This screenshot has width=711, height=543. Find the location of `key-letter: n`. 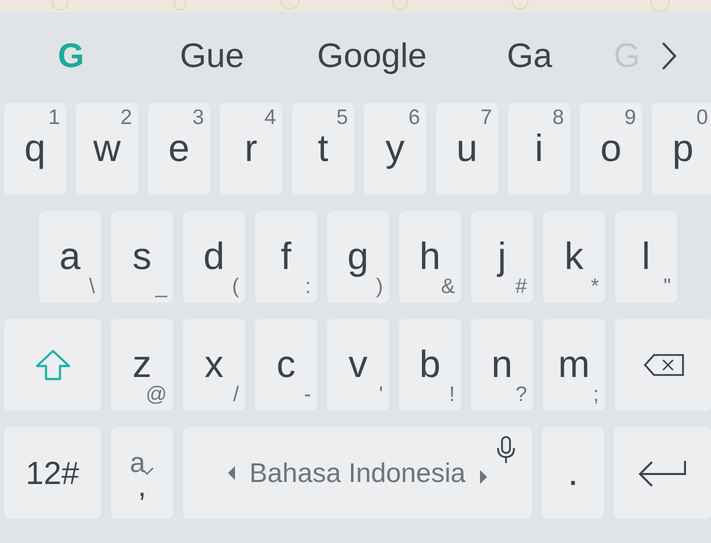

key-letter: n is located at coordinates (502, 365).